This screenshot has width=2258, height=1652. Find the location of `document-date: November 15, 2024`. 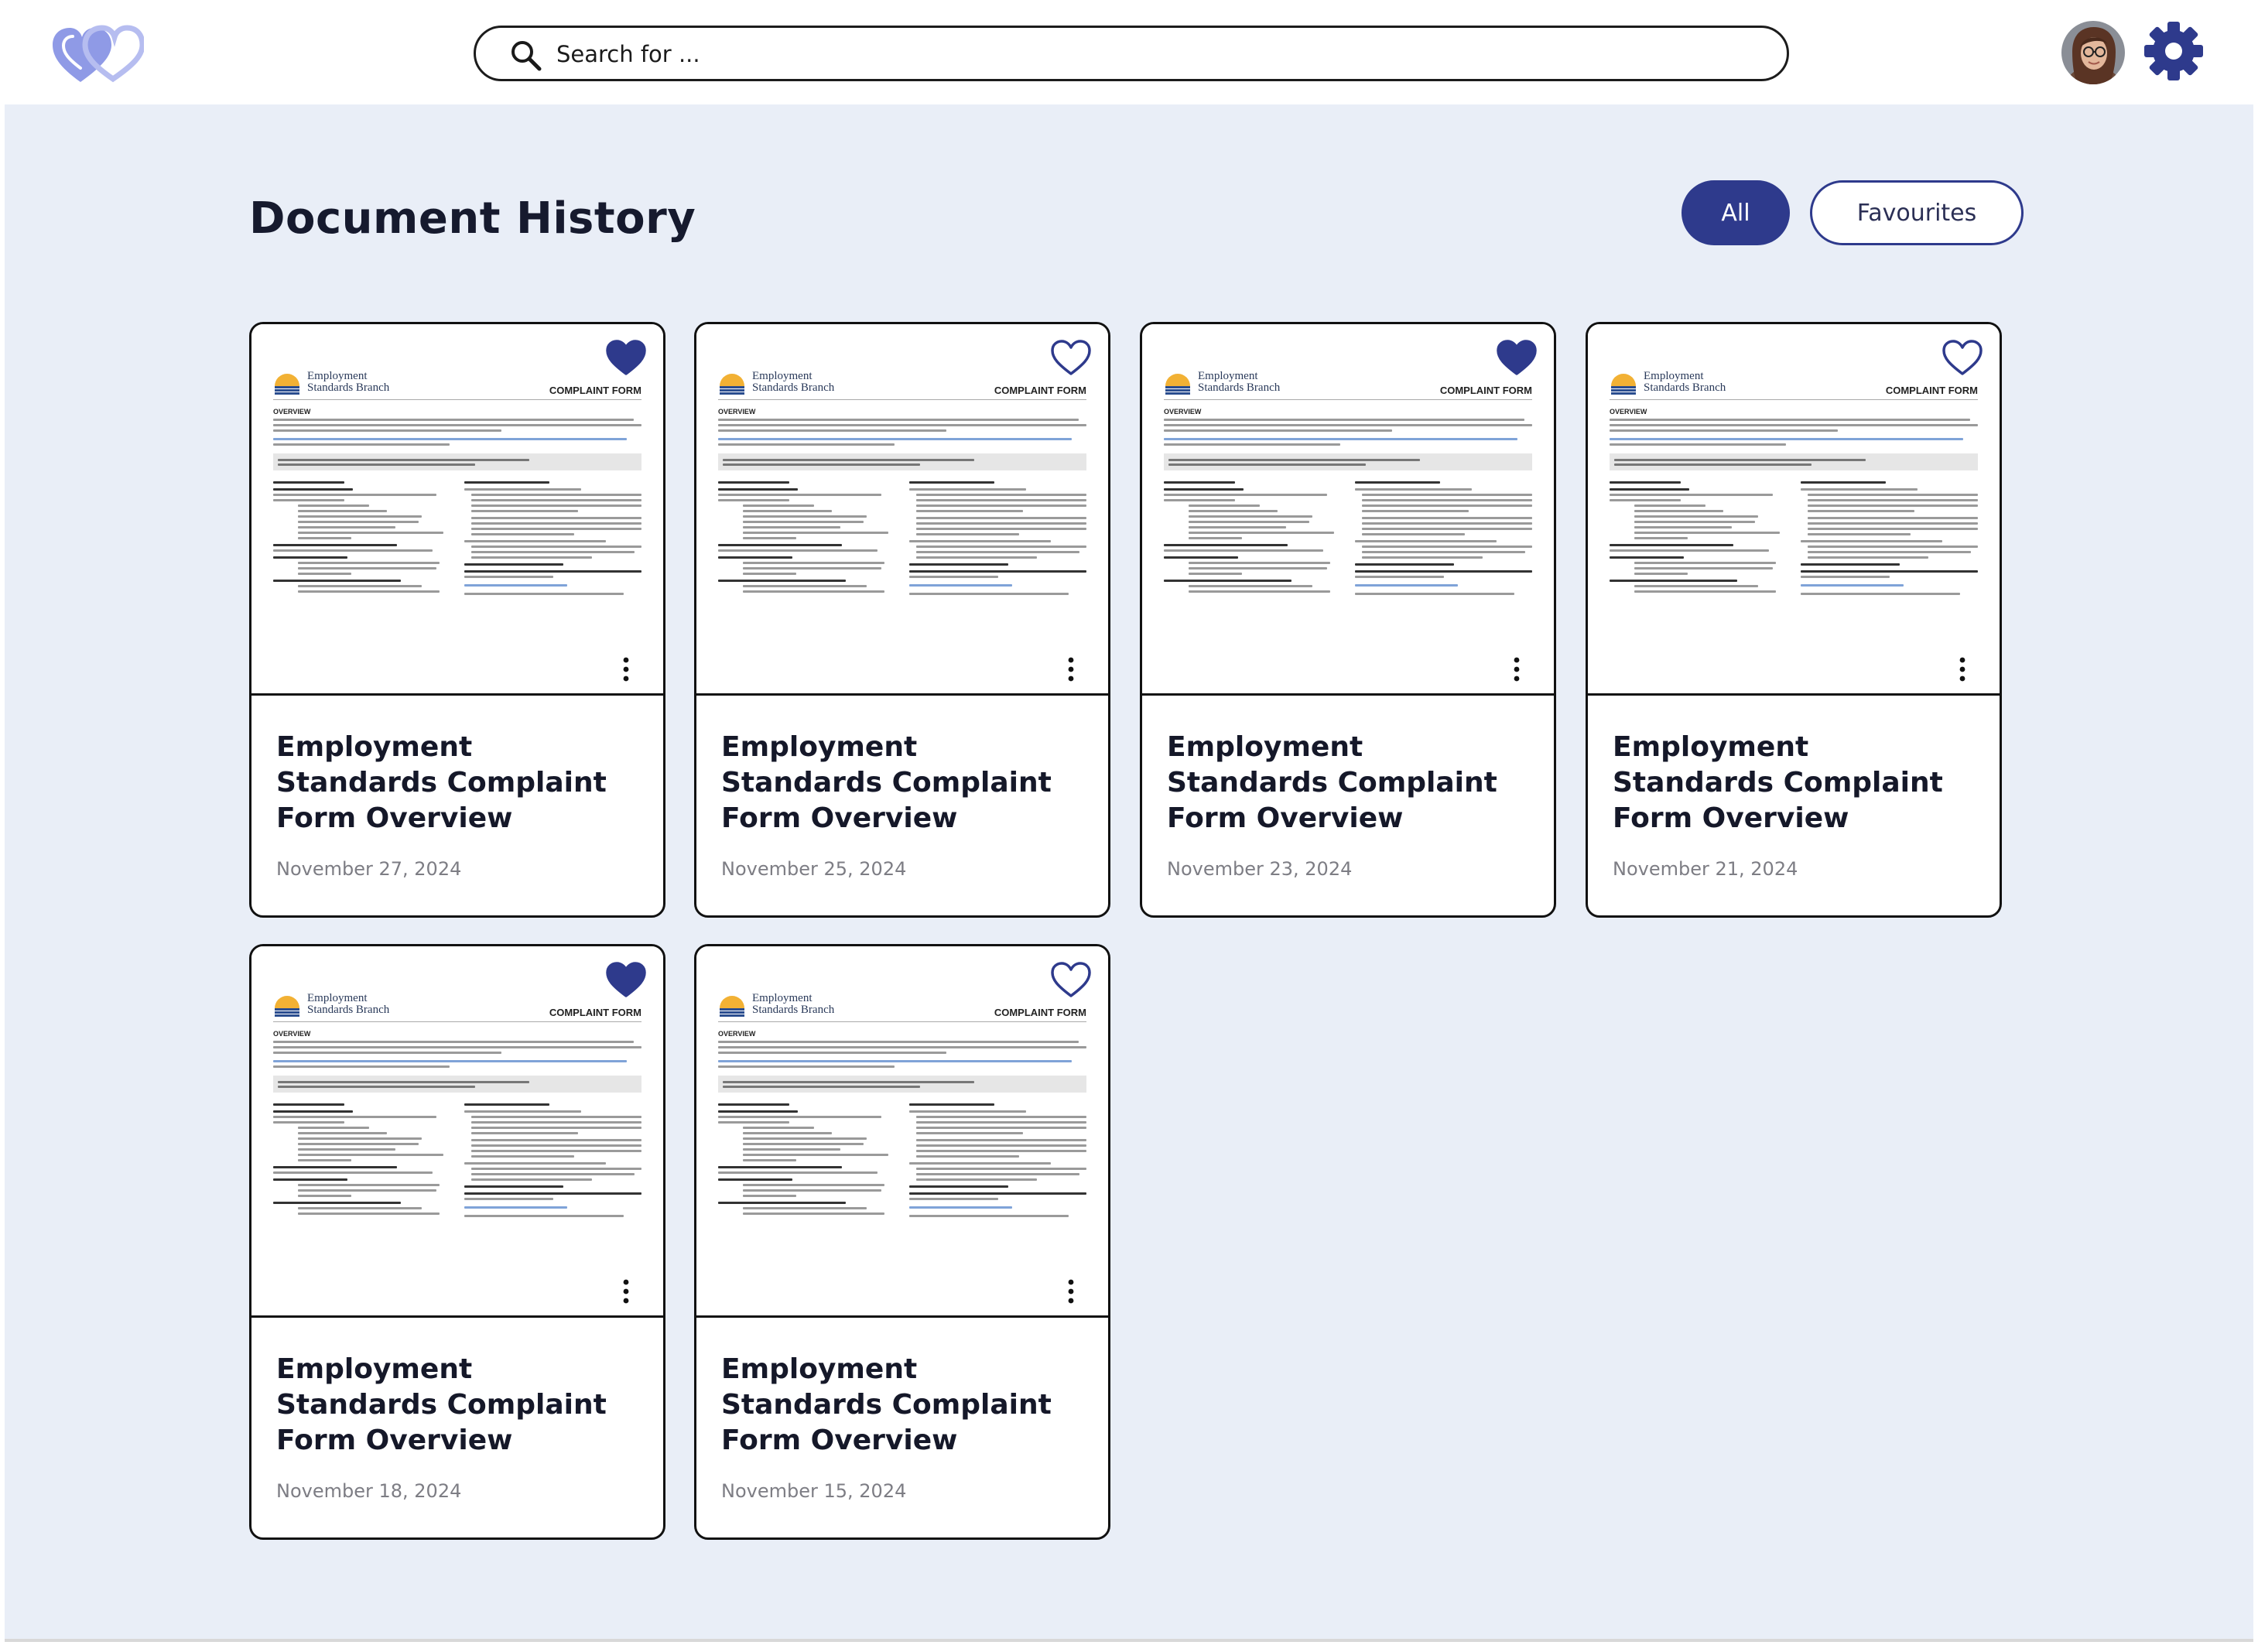

document-date: November 15, 2024 is located at coordinates (814, 1491).